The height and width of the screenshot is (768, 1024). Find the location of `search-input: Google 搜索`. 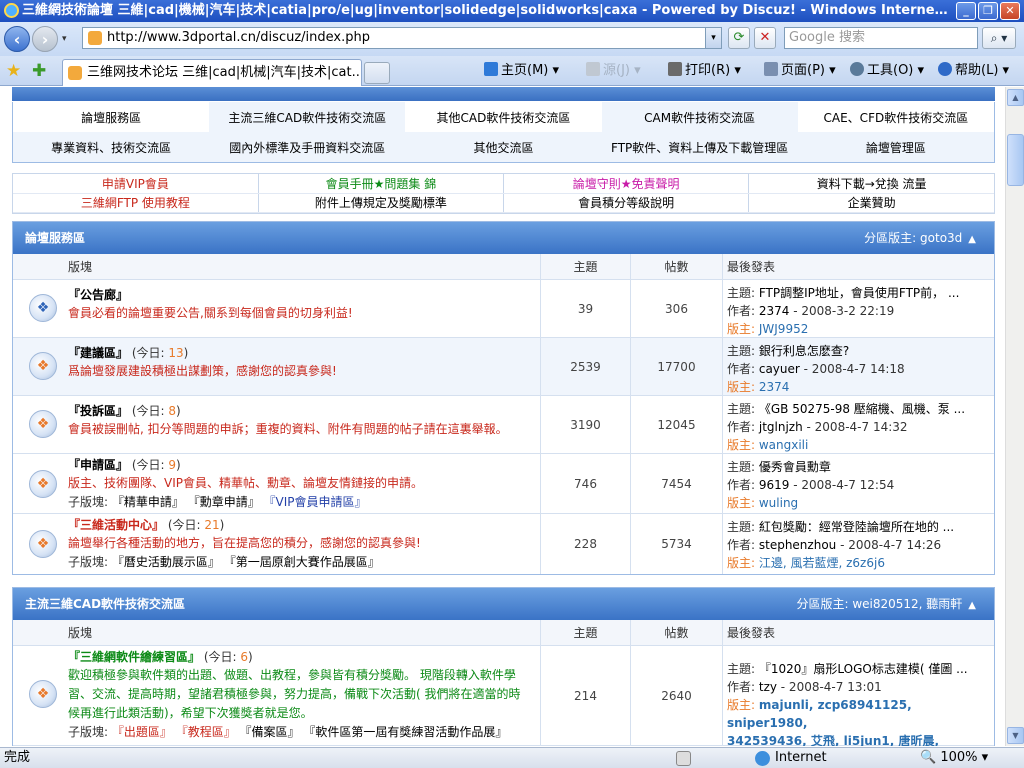

search-input: Google 搜索 is located at coordinates (881, 38).